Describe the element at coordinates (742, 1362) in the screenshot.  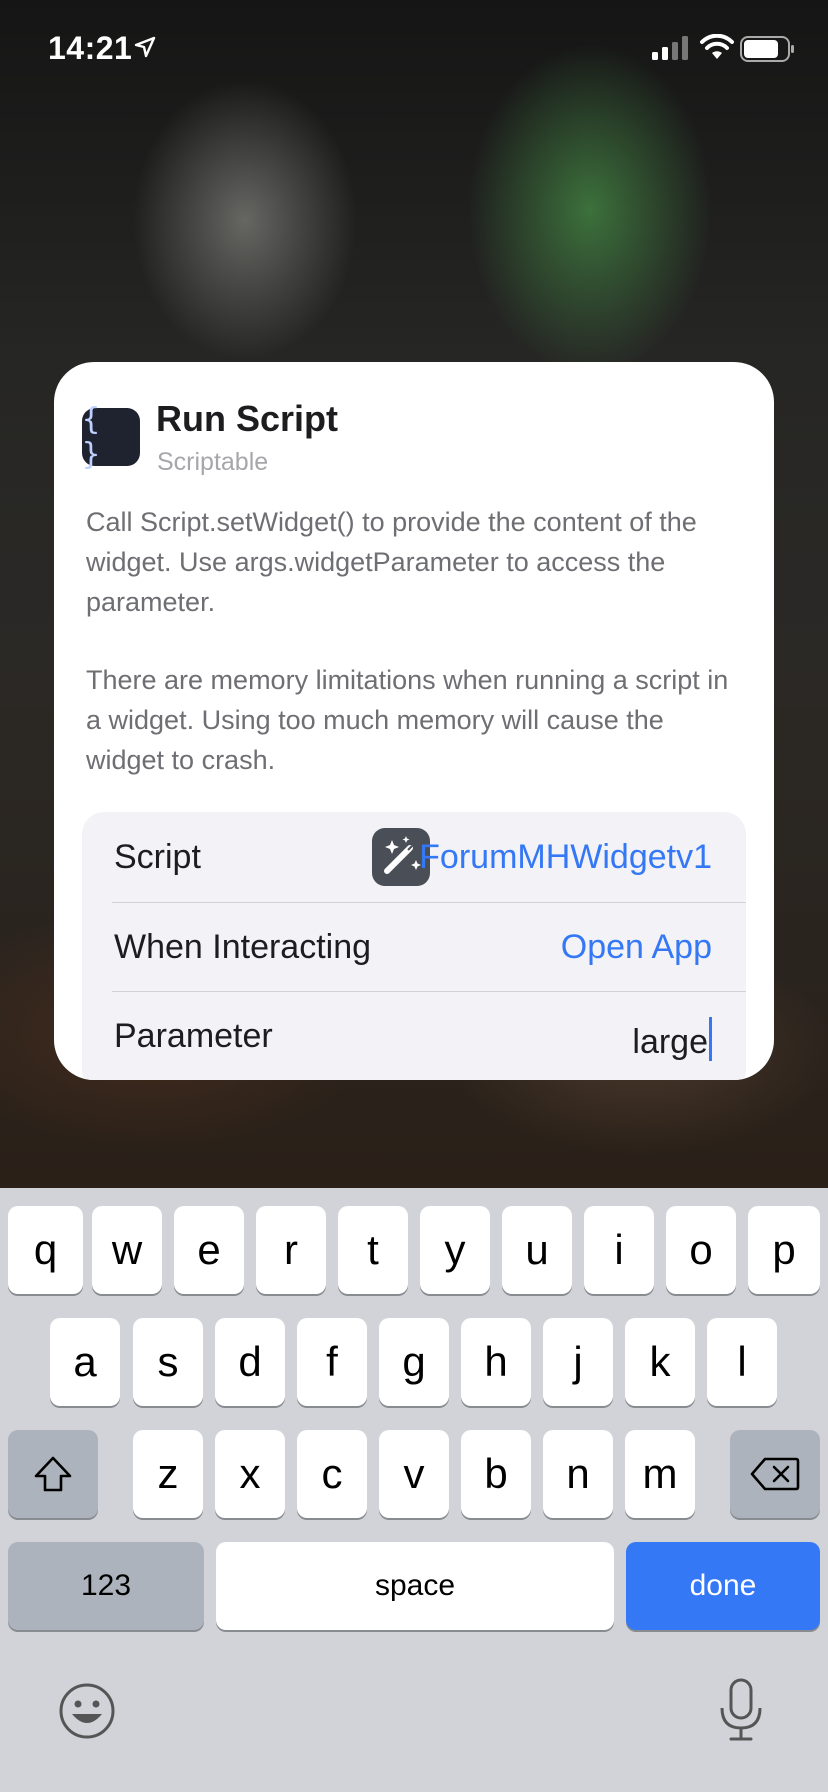
I see `key-l: l` at that location.